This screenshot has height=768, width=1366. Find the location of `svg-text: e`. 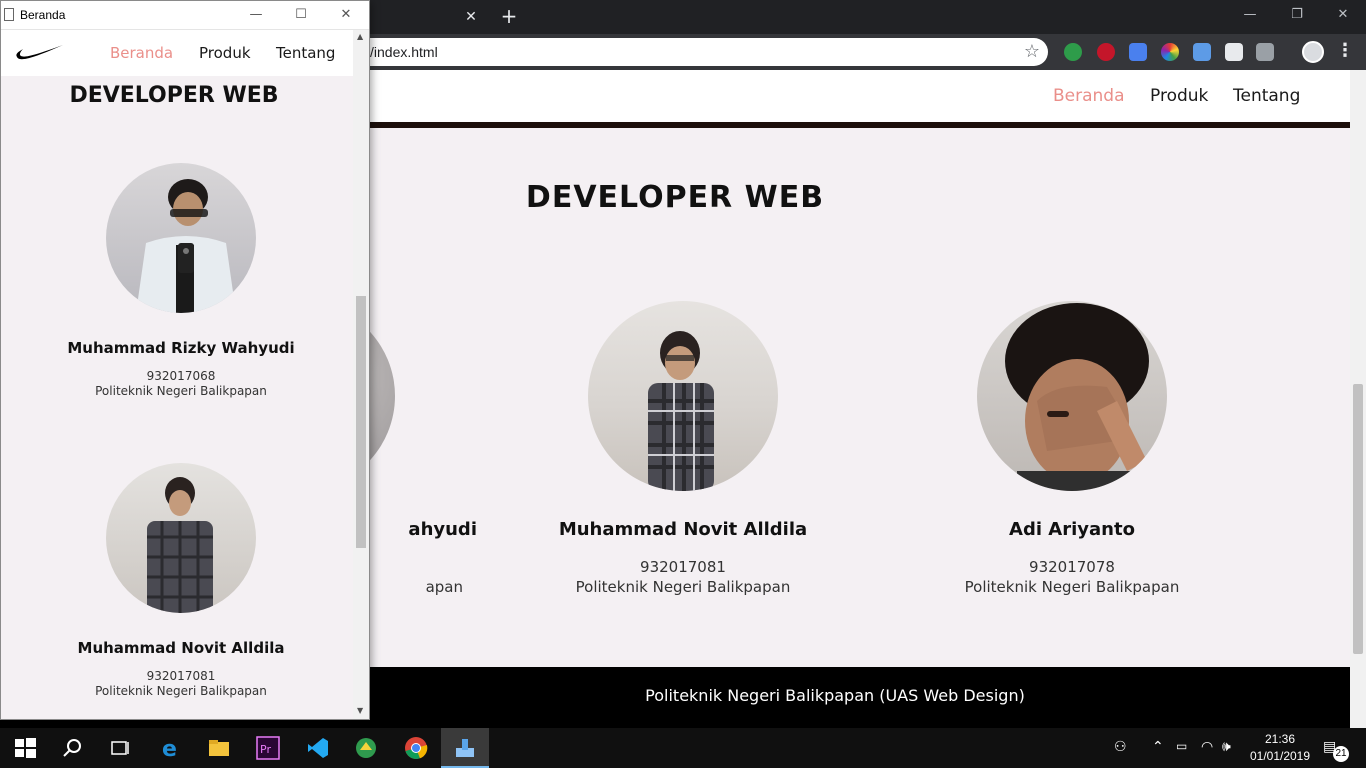

svg-text: e is located at coordinates (169, 748).